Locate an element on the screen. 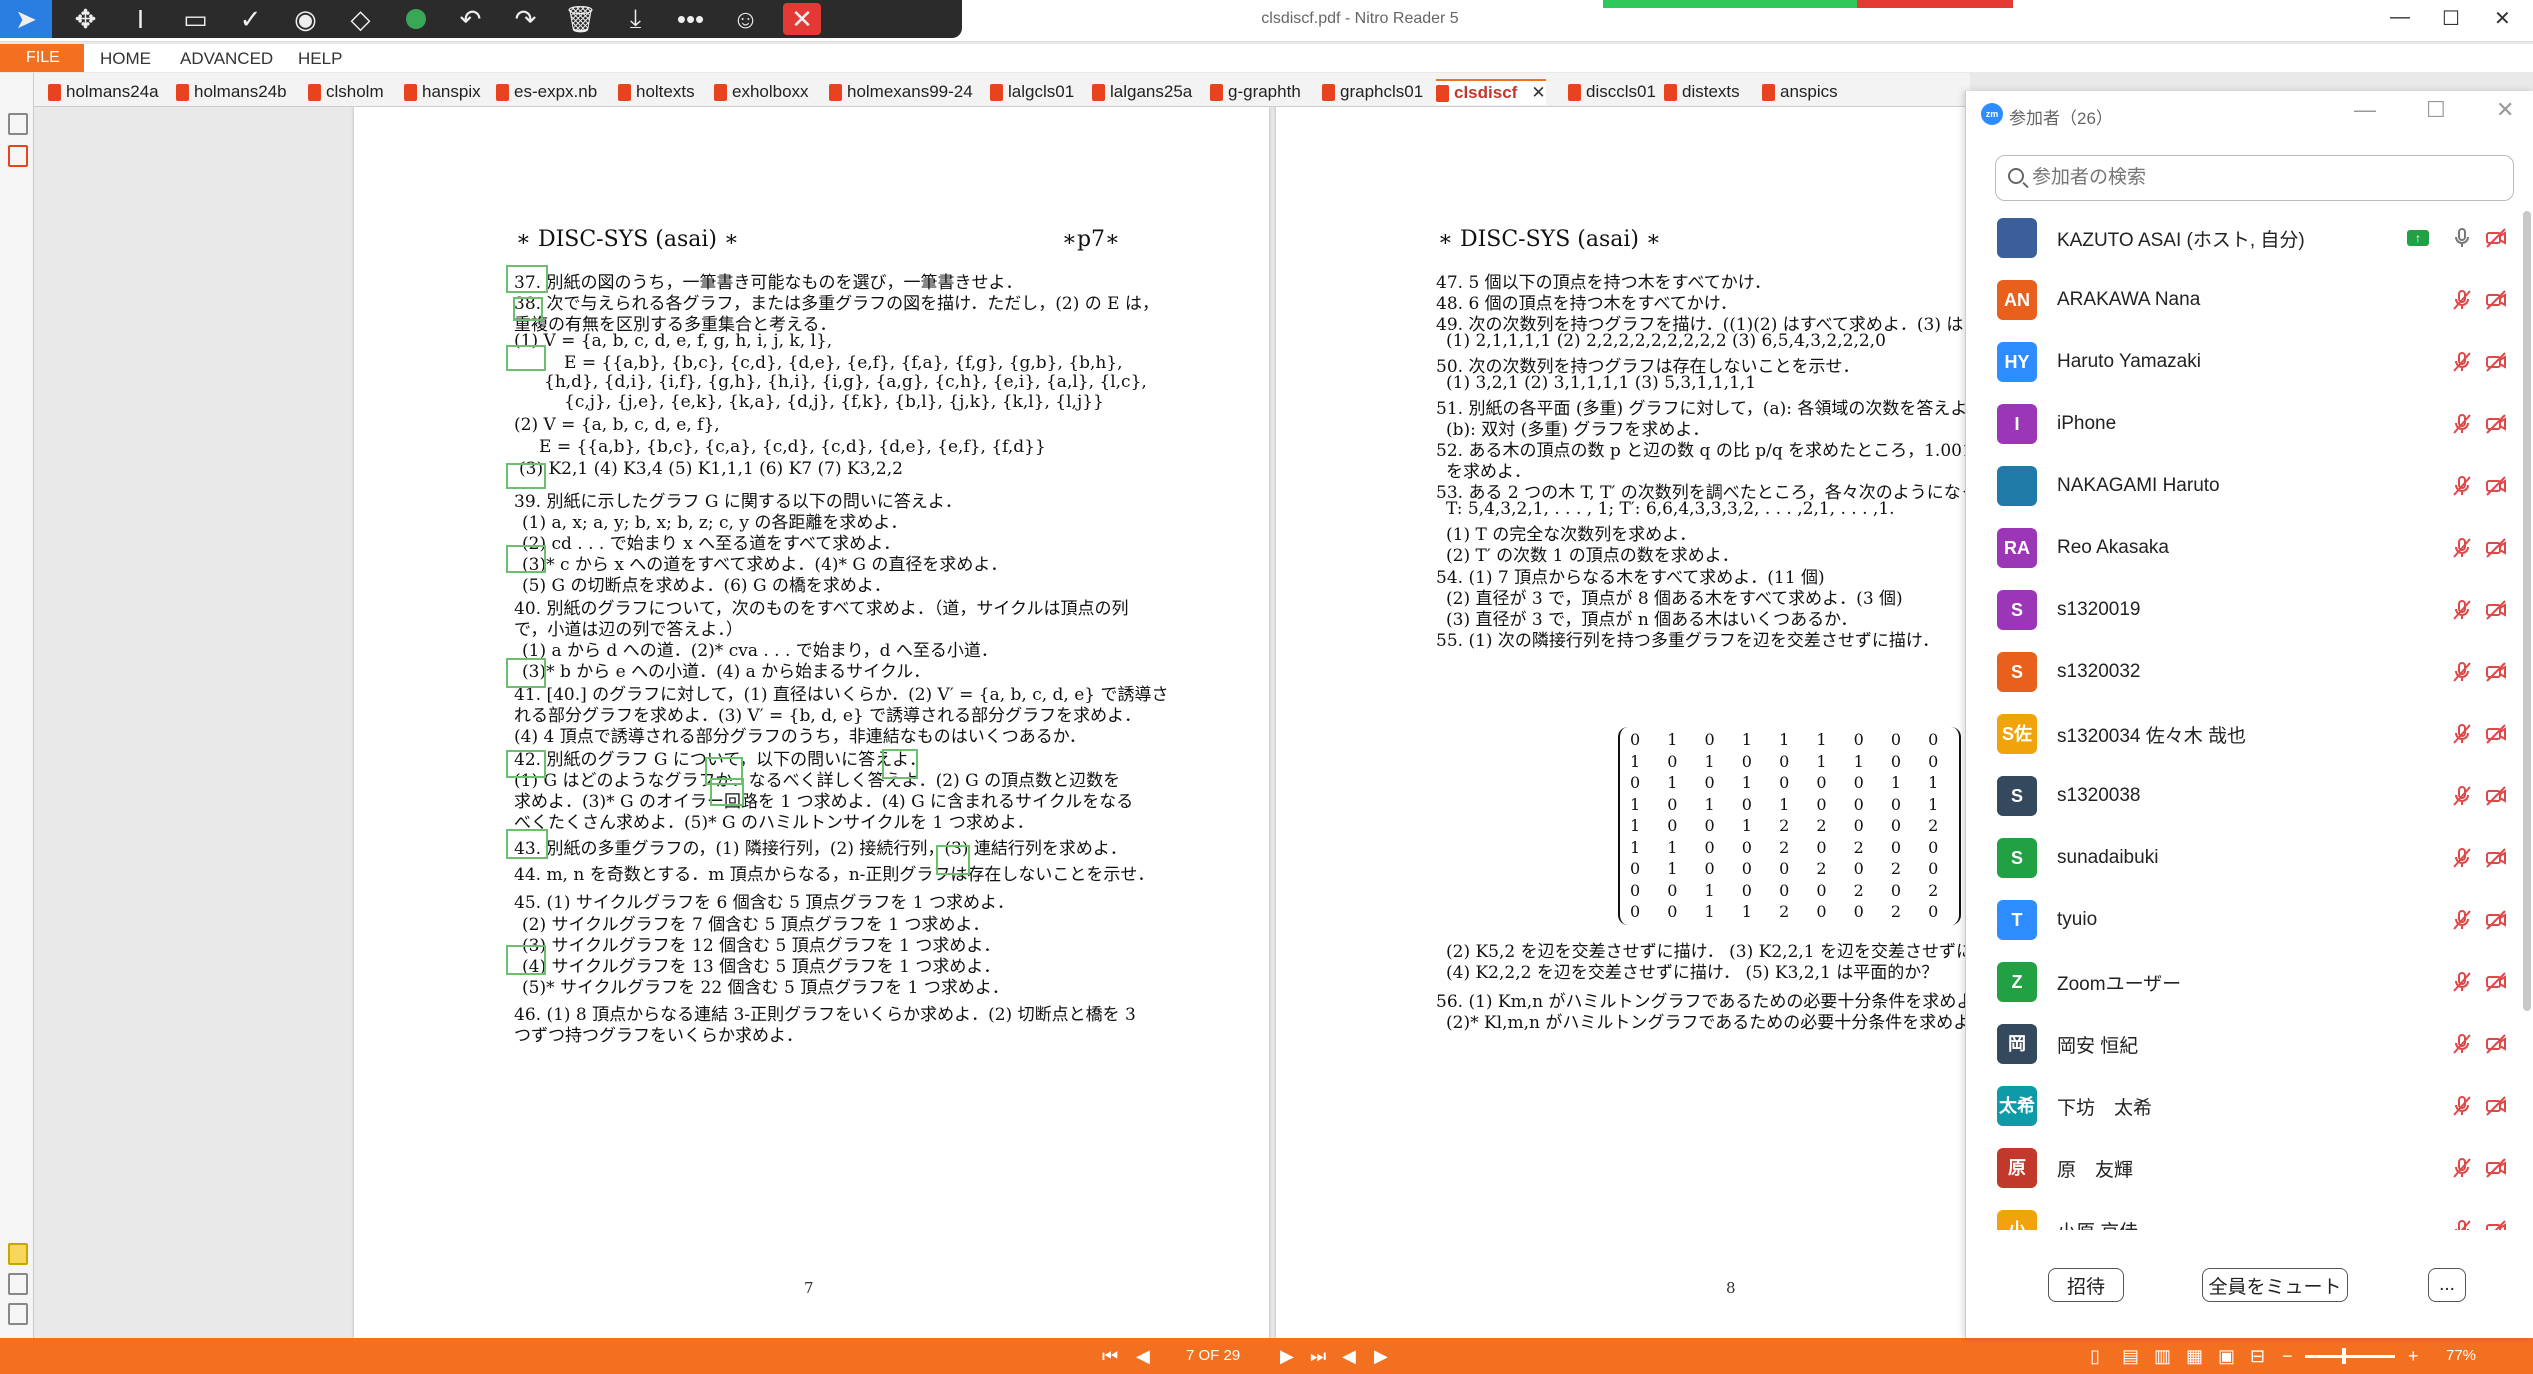 Image resolution: width=2533 pixels, height=1374 pixels. participant-row: KAZUTO ASAI (ホスト, 自分) ↑ is located at coordinates (2238, 238).